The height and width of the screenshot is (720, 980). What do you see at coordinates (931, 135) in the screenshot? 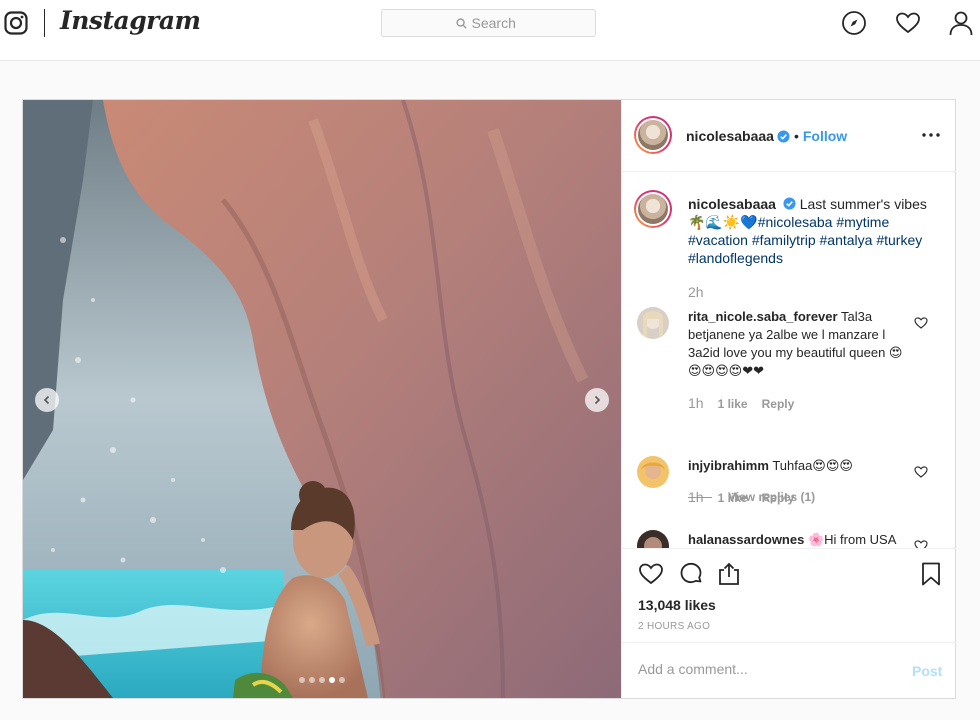
I see `more-options-icon` at bounding box center [931, 135].